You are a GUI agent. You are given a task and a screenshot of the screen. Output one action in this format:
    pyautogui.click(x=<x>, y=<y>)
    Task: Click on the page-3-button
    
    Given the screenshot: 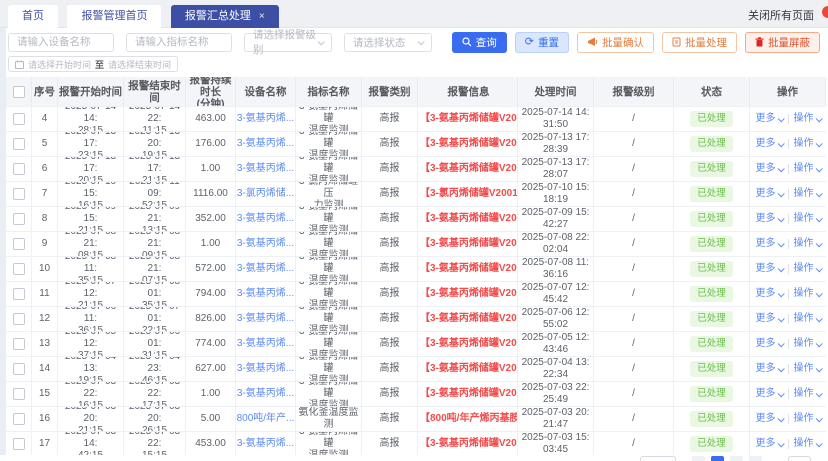 What is the action you would take?
    pyautogui.click(x=755, y=458)
    